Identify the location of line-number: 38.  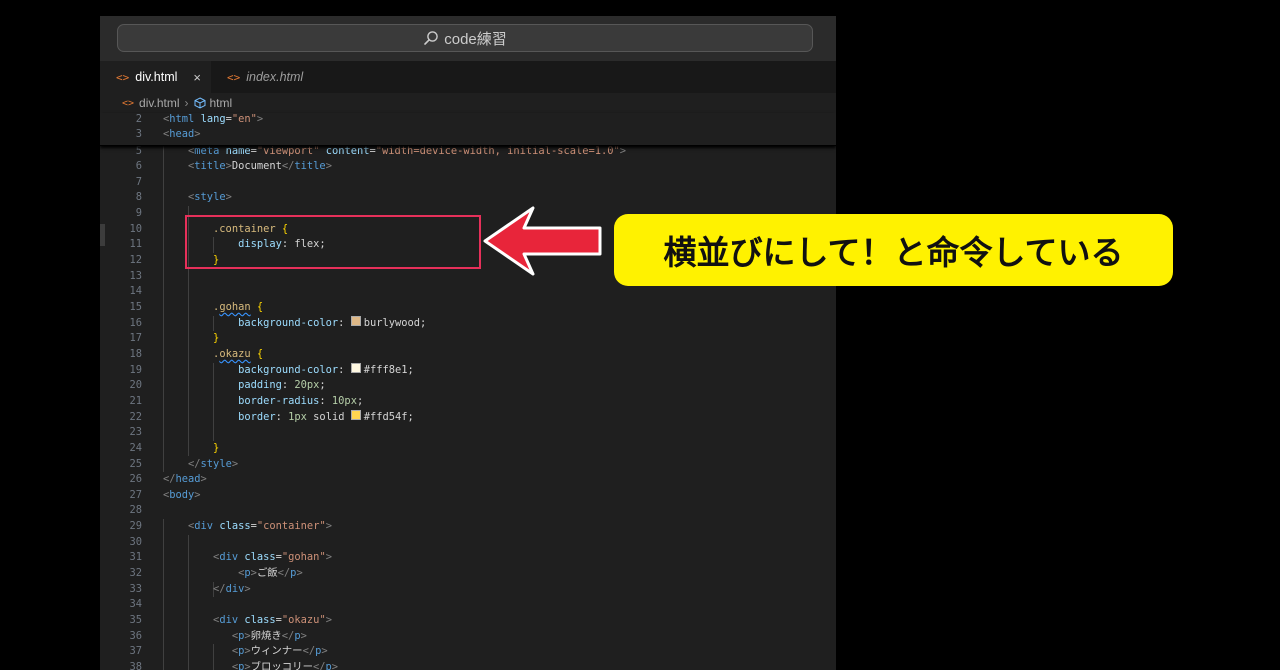
(135, 665).